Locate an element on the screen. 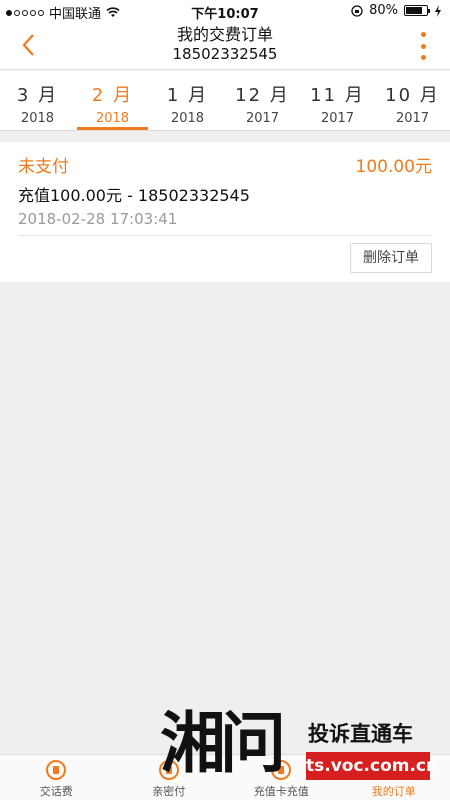  status-bar: 中国联通 下午10:07 80% is located at coordinates (225, 11).